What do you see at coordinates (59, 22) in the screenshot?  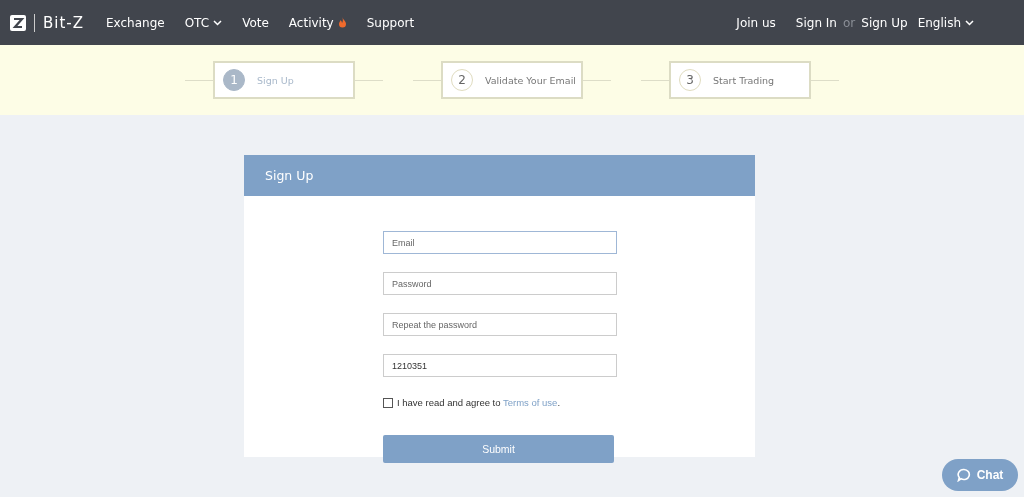 I see `brand-name: Bit-Z` at bounding box center [59, 22].